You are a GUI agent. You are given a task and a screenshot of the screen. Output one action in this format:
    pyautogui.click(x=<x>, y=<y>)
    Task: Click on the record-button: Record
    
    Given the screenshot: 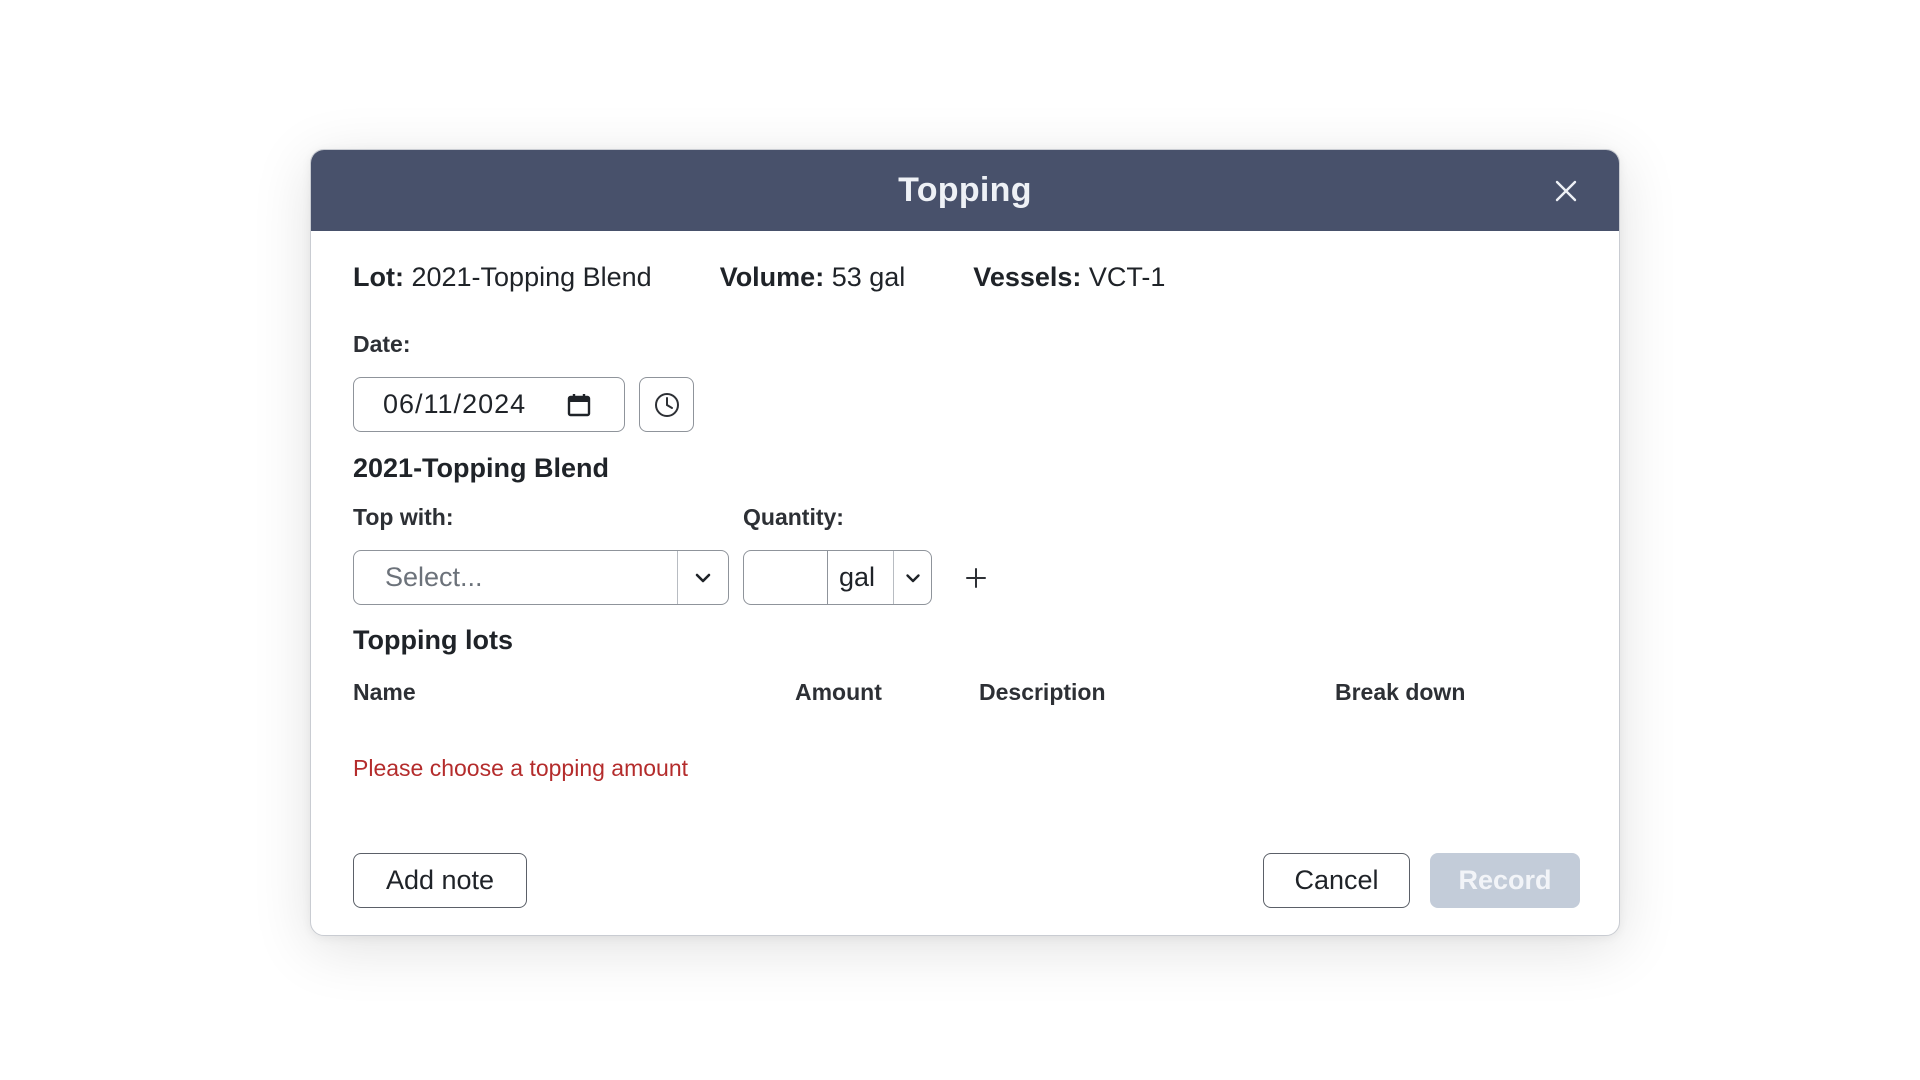 What is the action you would take?
    pyautogui.click(x=1505, y=880)
    